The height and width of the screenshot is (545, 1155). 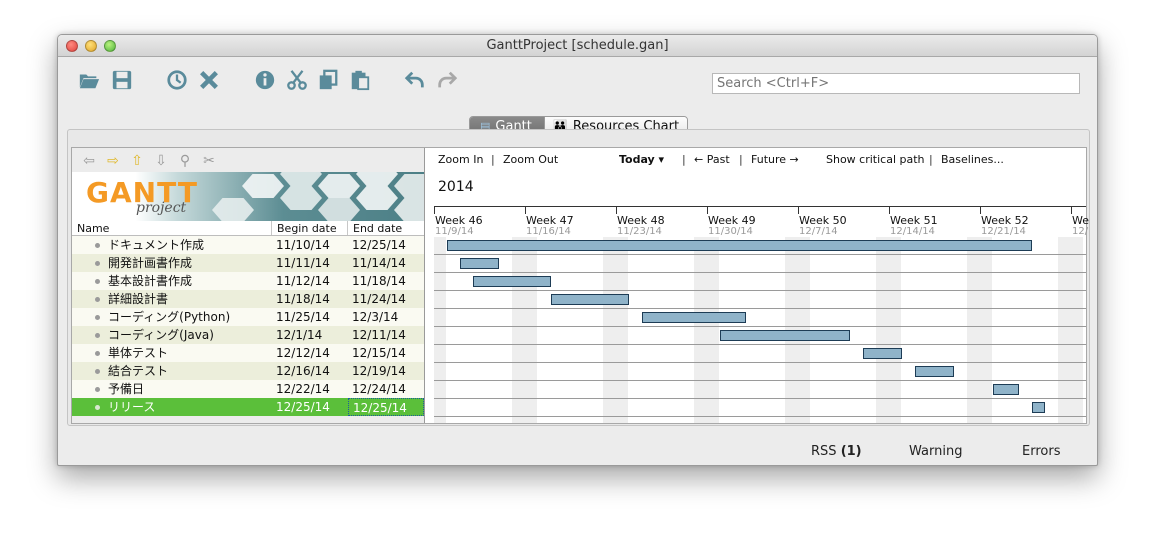 What do you see at coordinates (209, 80) in the screenshot?
I see `delete-icon` at bounding box center [209, 80].